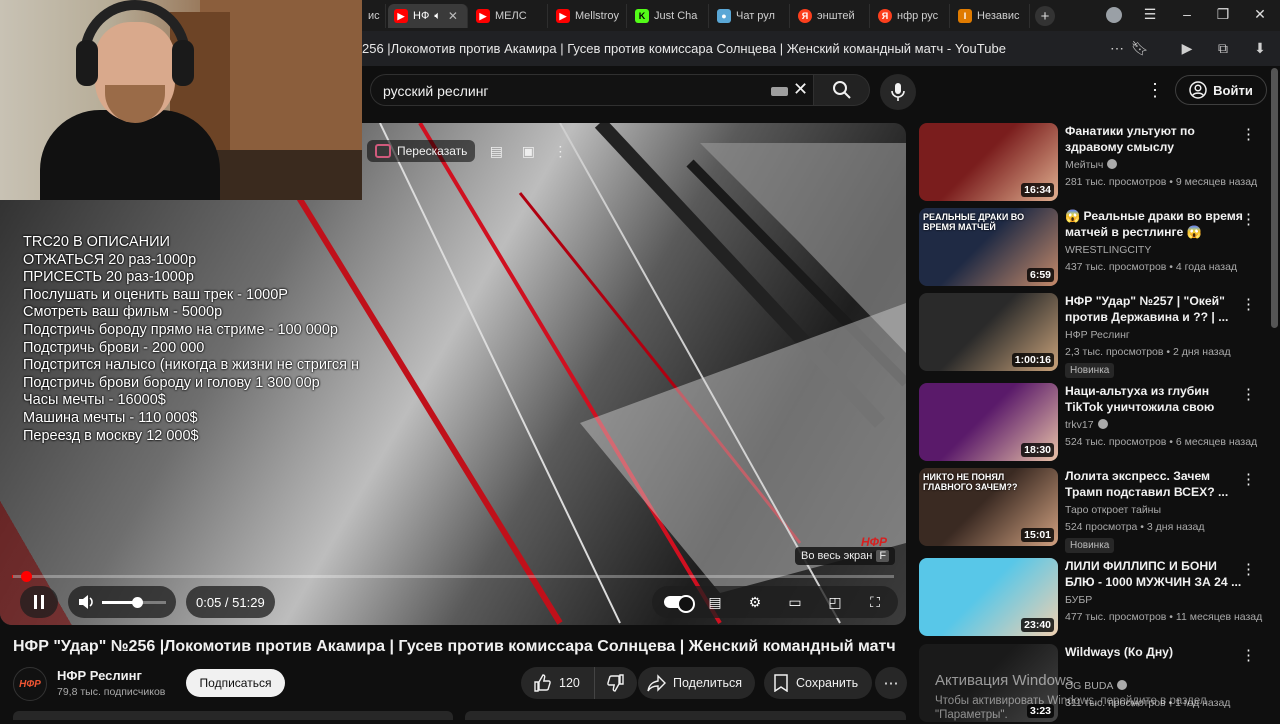  Describe the element at coordinates (1274, 198) in the screenshot. I see `page-scrollbar` at that location.